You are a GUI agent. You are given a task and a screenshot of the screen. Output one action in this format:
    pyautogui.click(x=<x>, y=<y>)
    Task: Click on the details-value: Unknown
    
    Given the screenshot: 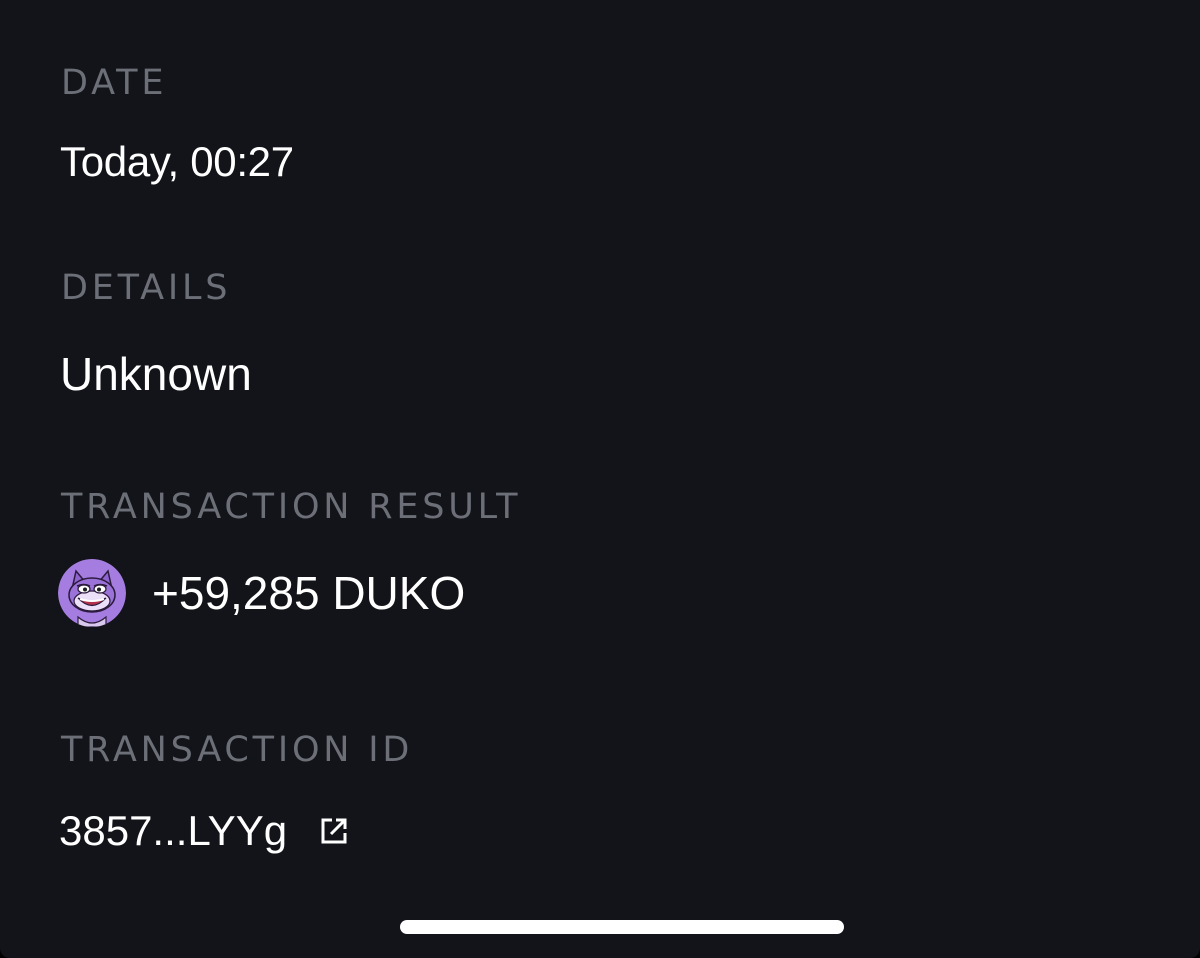 What is the action you would take?
    pyautogui.click(x=156, y=374)
    